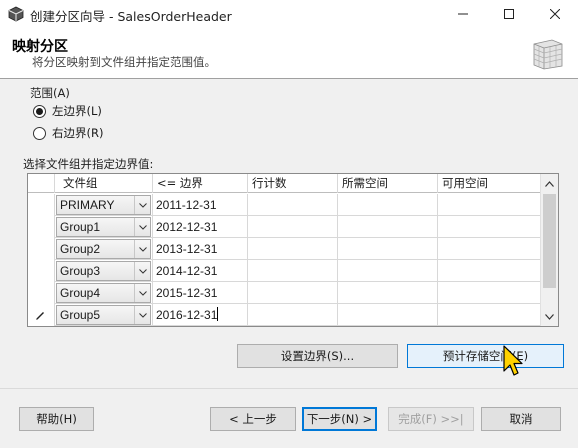 This screenshot has width=578, height=448. I want to click on filegroup-select: Group4, so click(104, 293).